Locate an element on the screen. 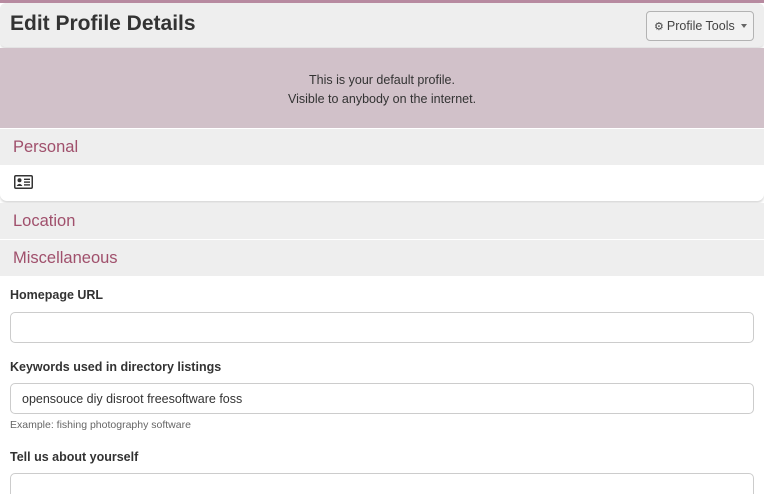  keywords-hint: Example: fishing photography software is located at coordinates (100, 425).